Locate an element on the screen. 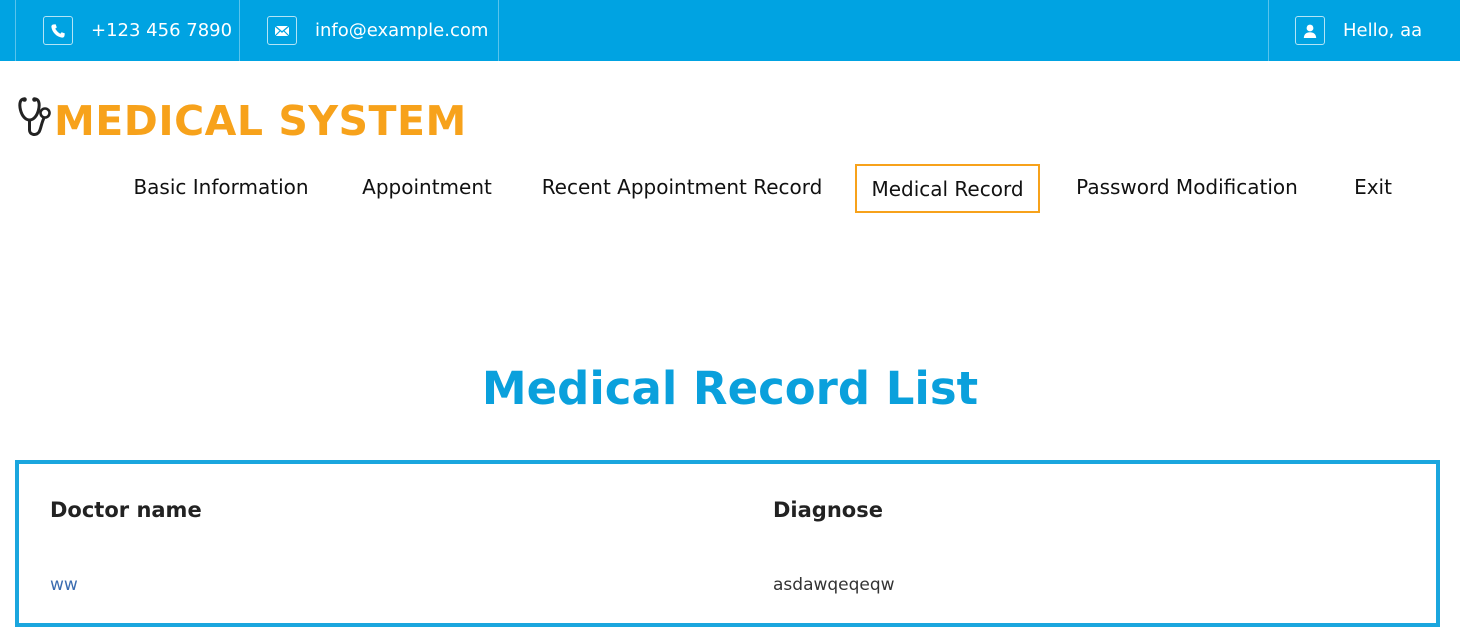 The image size is (1460, 643). phone-contact: +123 456 7890 is located at coordinates (127, 30).